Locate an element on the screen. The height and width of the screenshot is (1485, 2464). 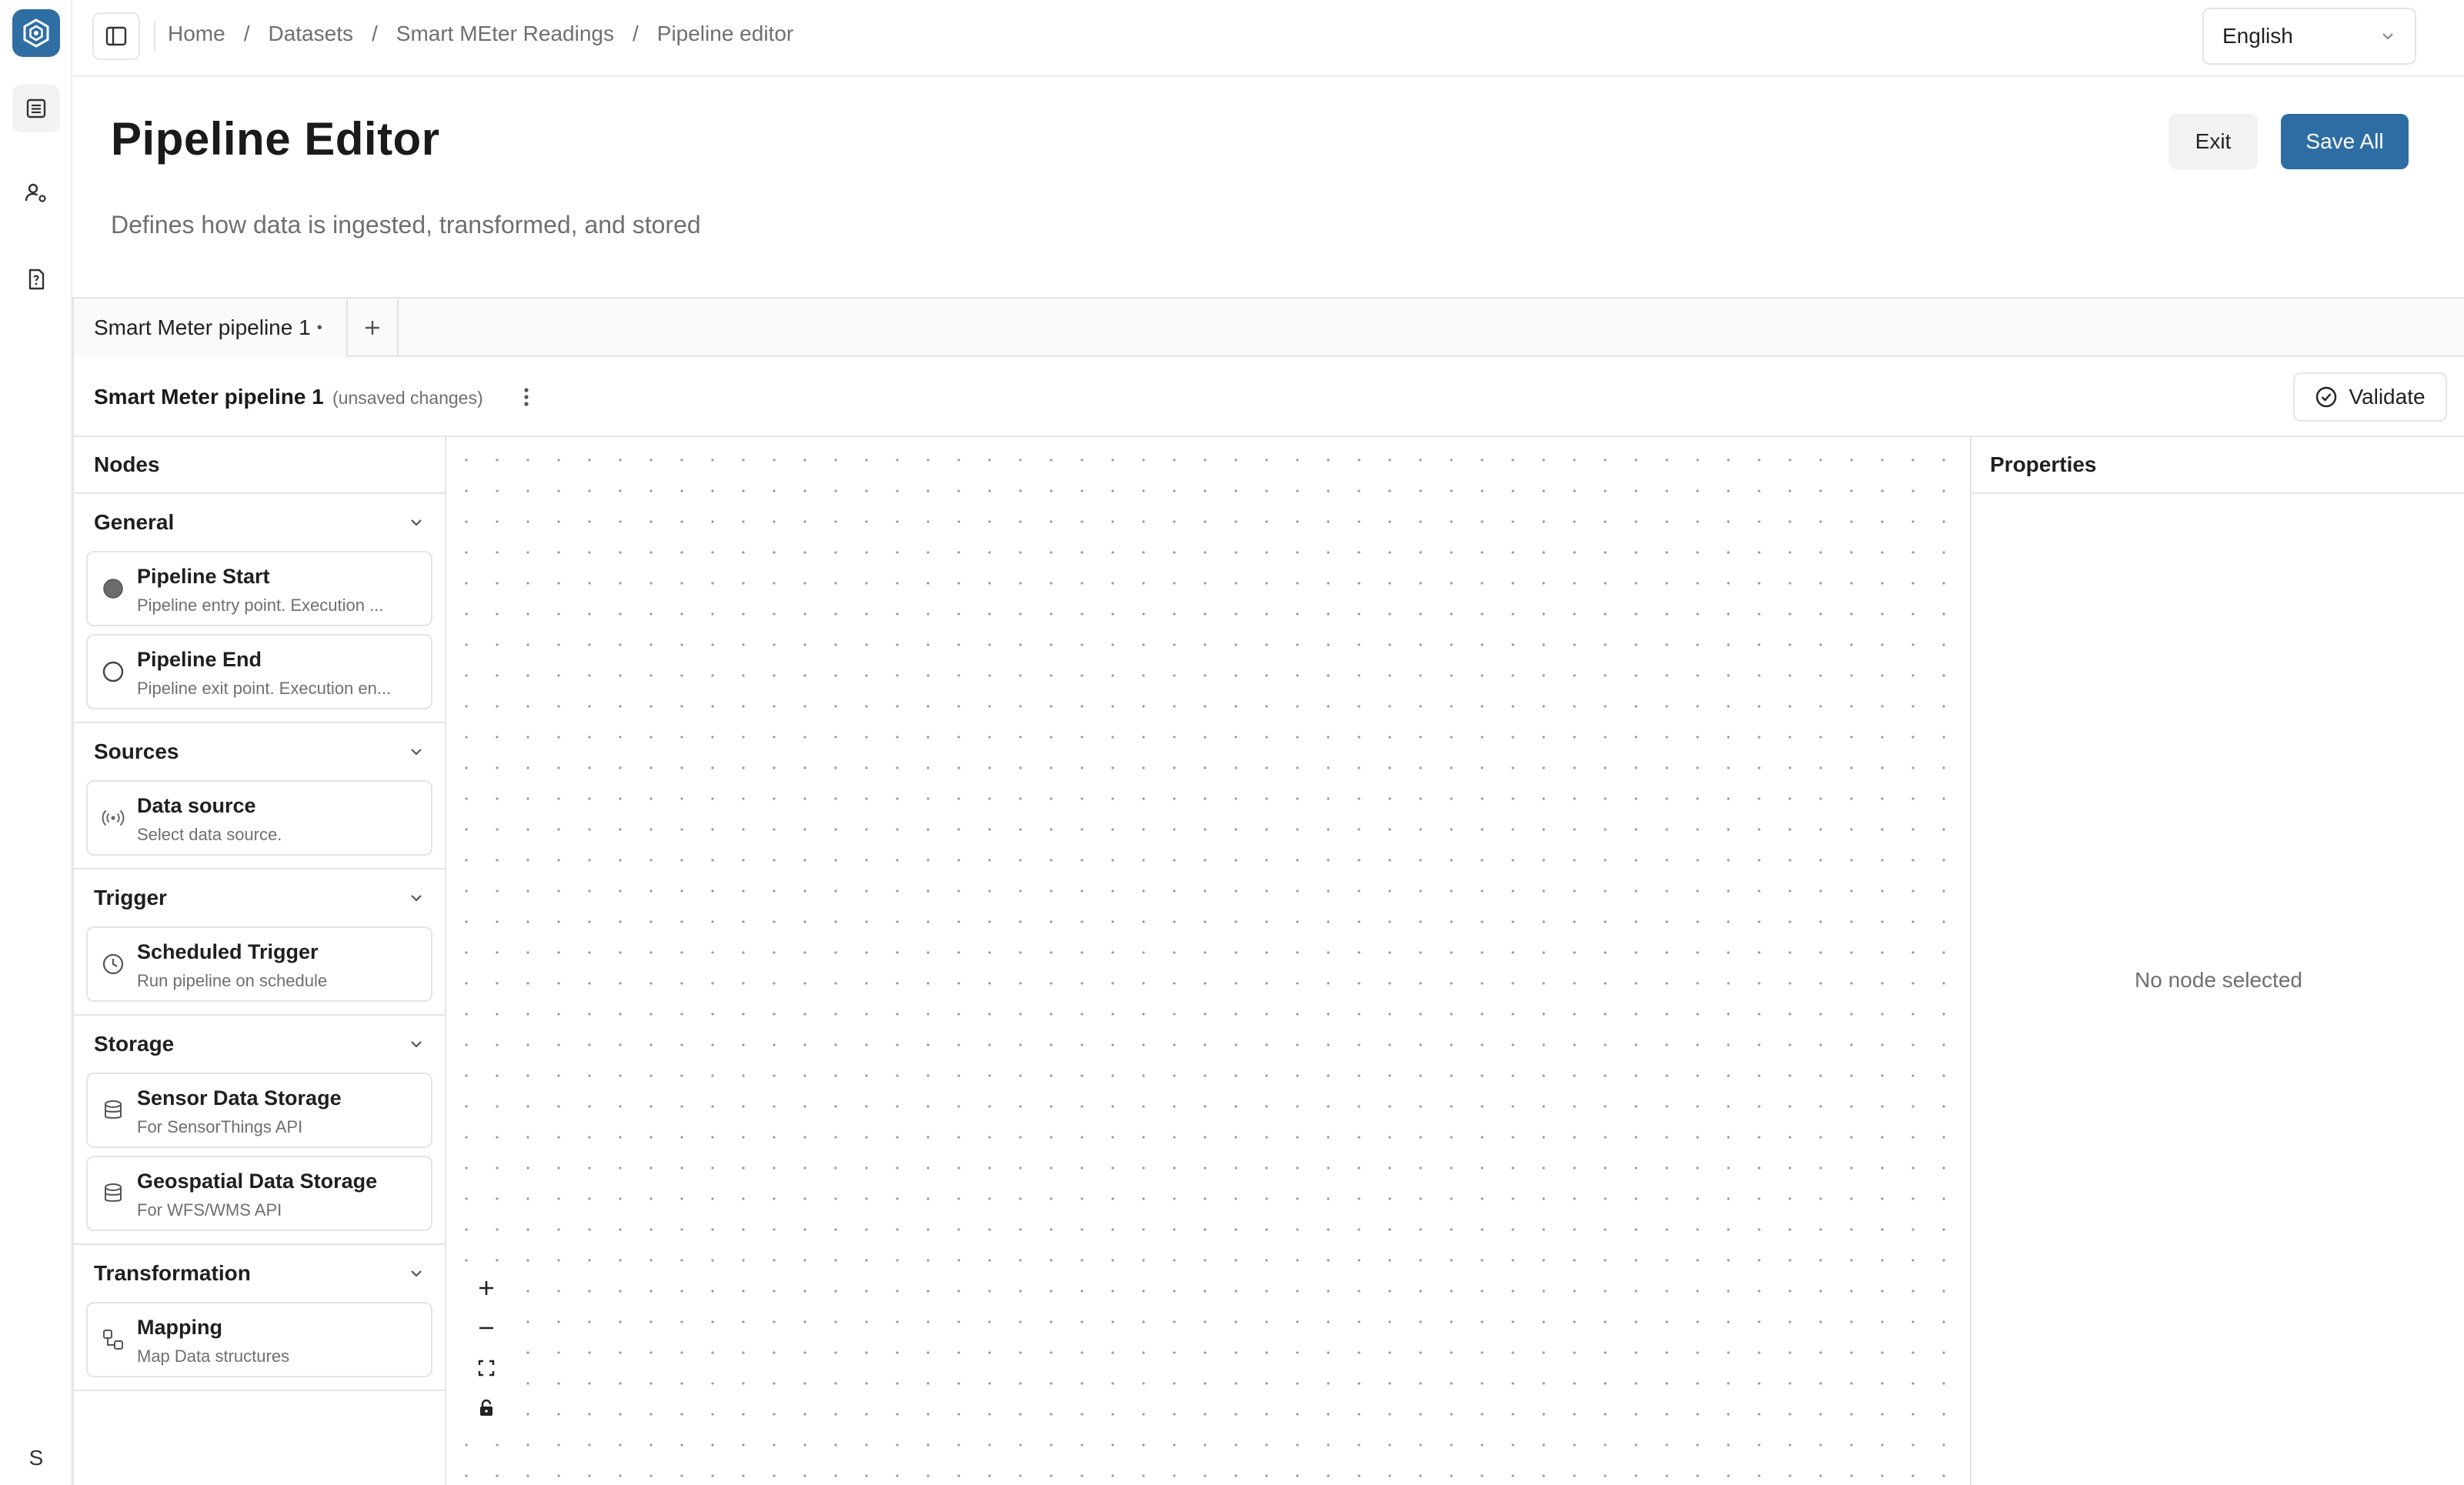
breadcrumb-dataset: Smart MEter Readings is located at coordinates (505, 34).